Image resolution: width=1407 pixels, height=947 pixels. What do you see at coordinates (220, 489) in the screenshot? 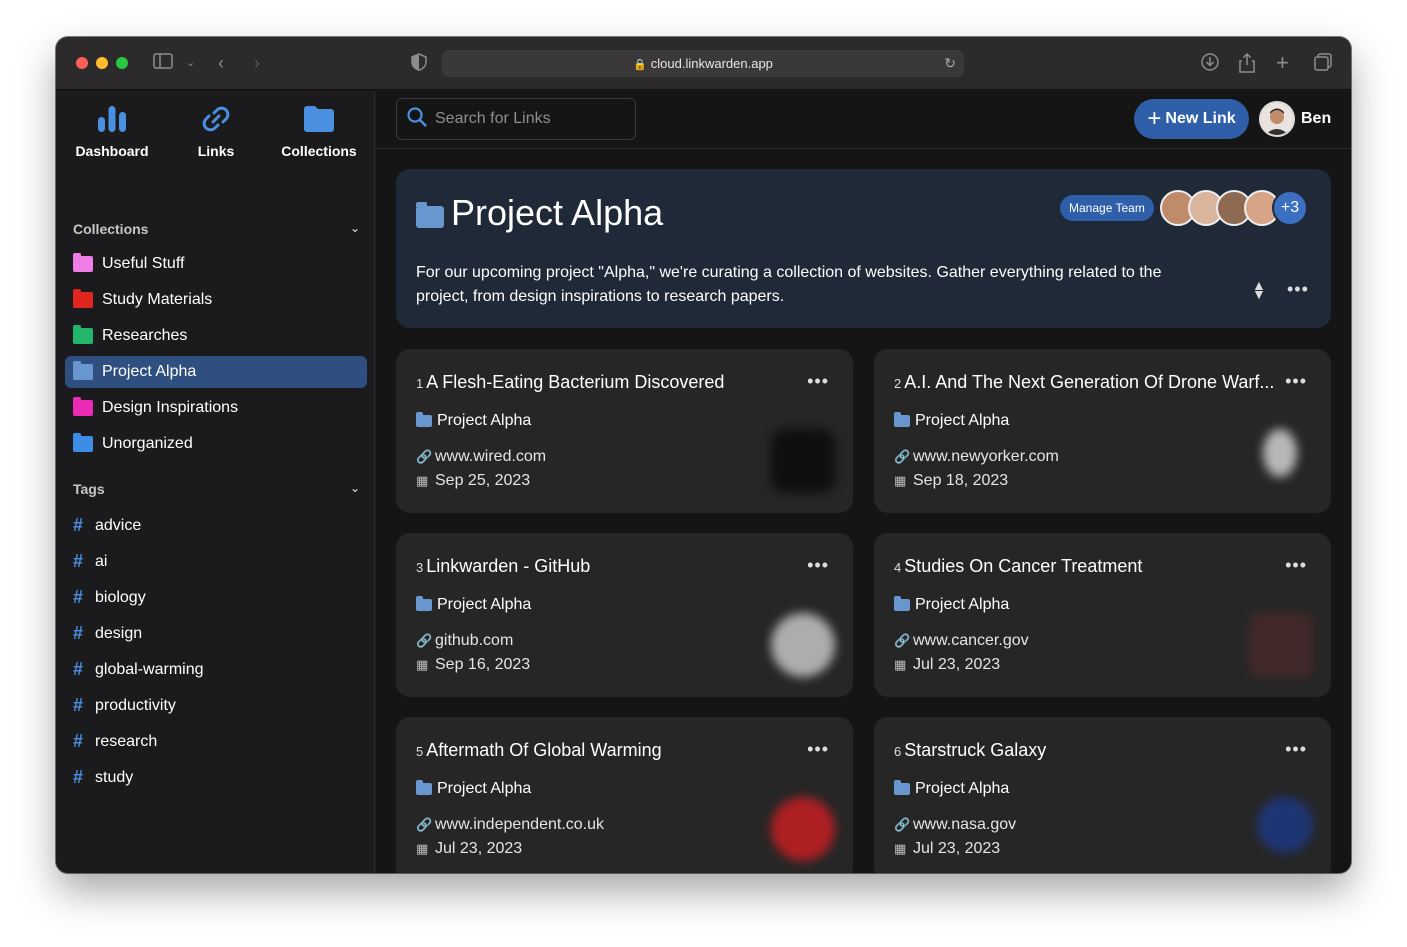
I see `tags-heading: Tags ⌄` at bounding box center [220, 489].